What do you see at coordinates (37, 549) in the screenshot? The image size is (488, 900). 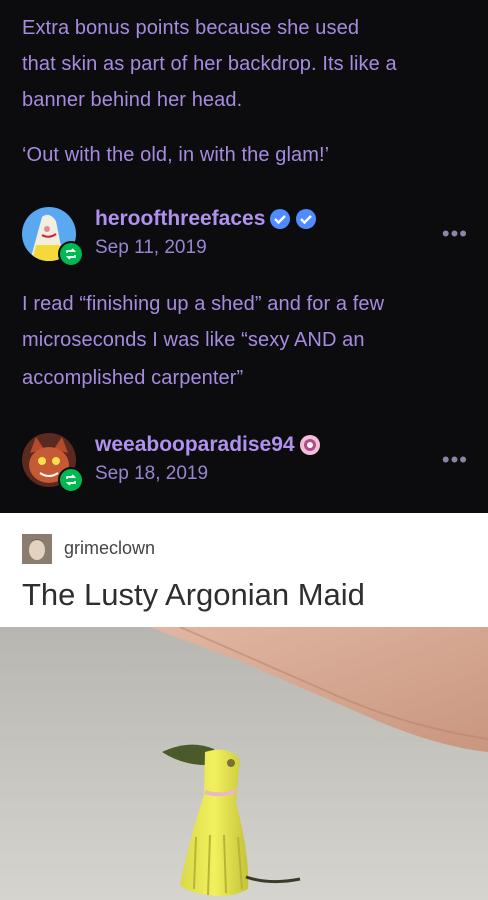 I see `avatar` at bounding box center [37, 549].